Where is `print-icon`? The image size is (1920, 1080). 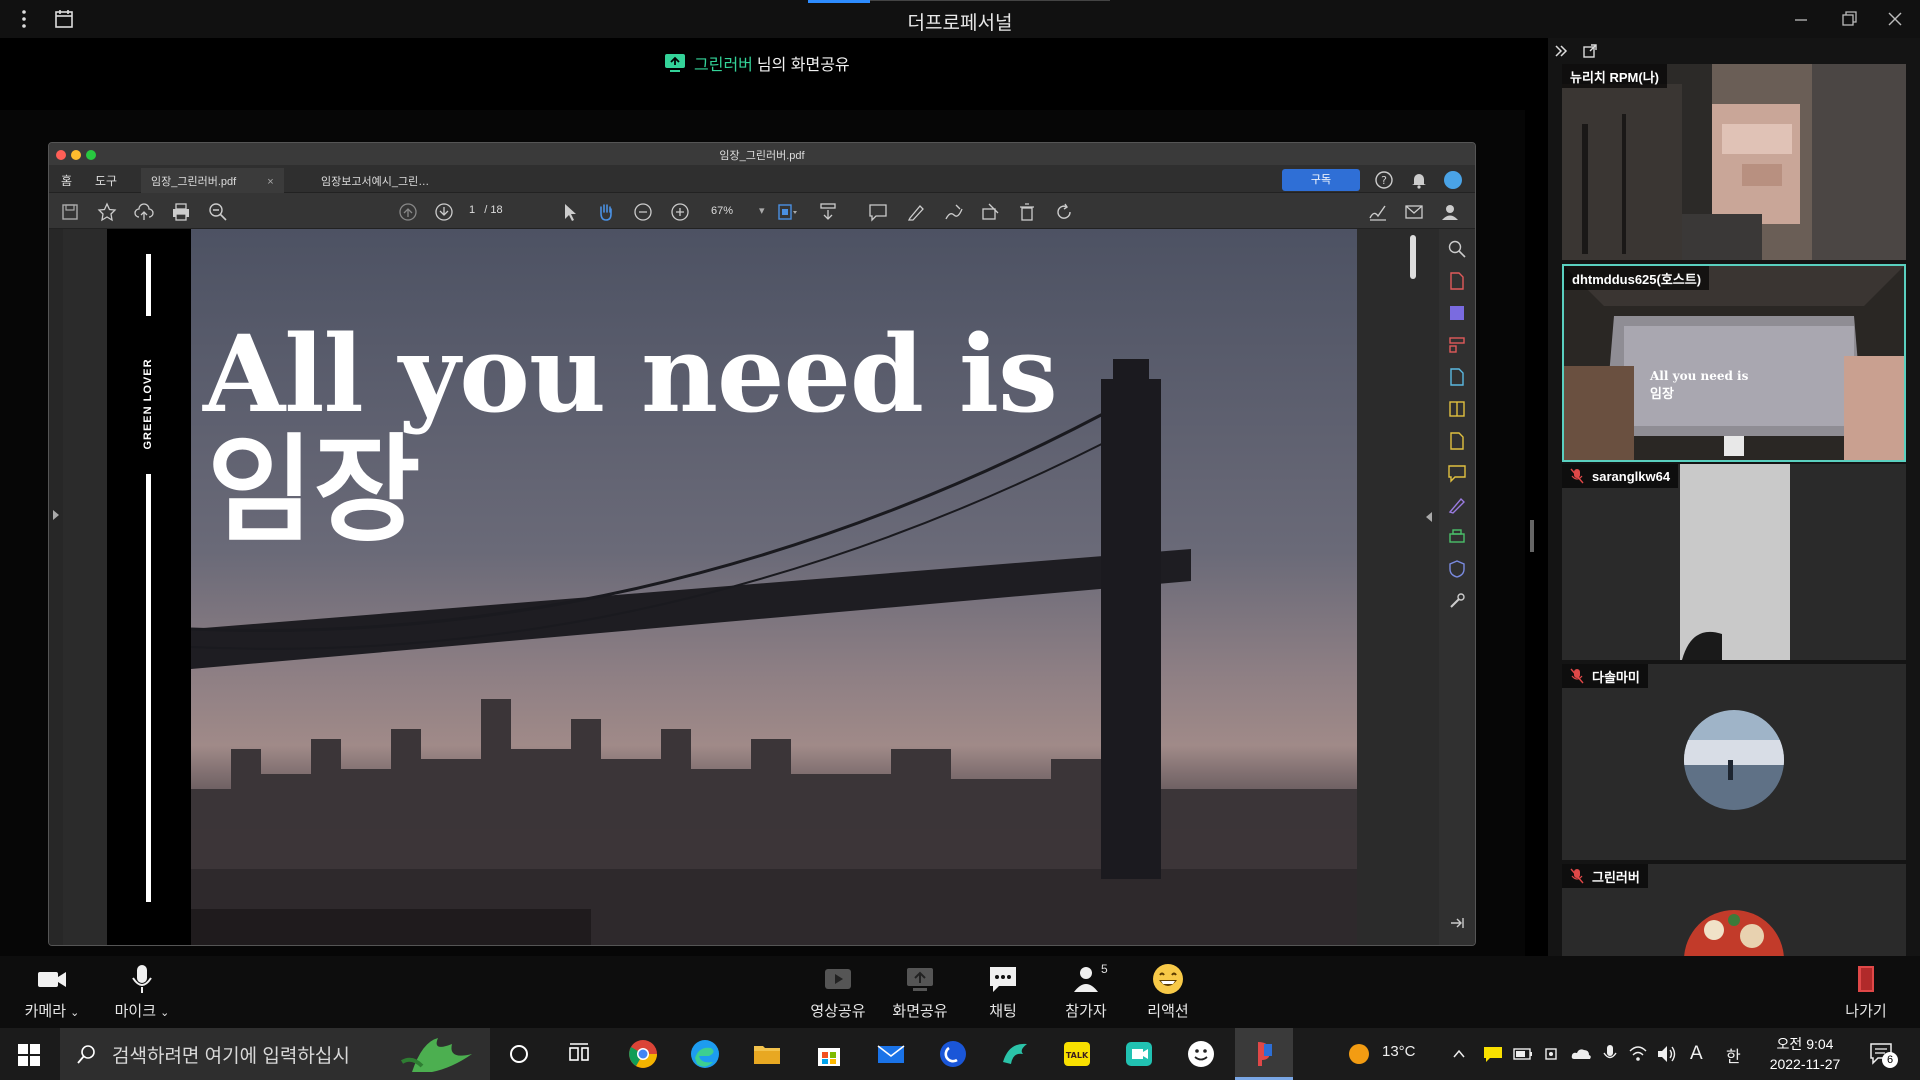 print-icon is located at coordinates (181, 212).